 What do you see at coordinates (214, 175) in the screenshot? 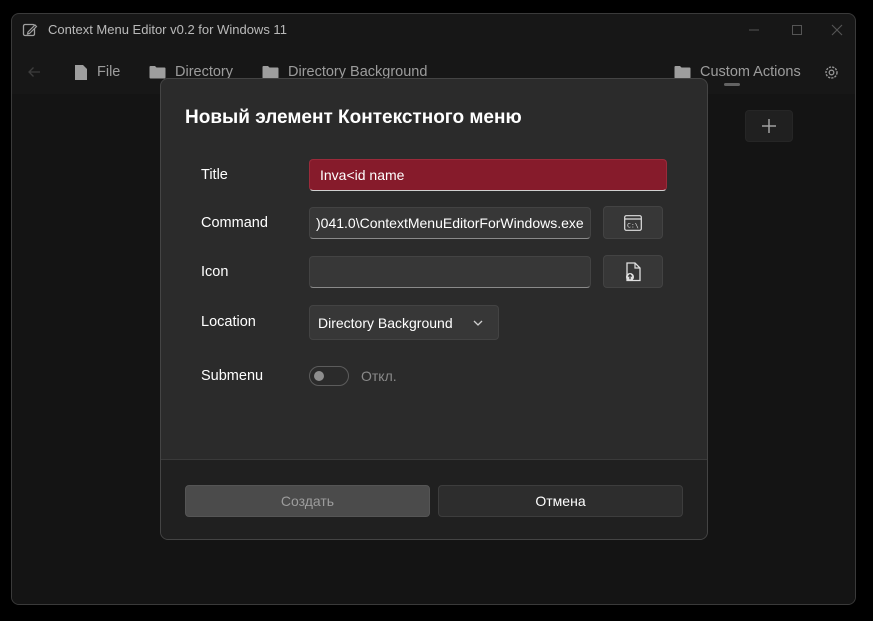
I see `title-label: Title` at bounding box center [214, 175].